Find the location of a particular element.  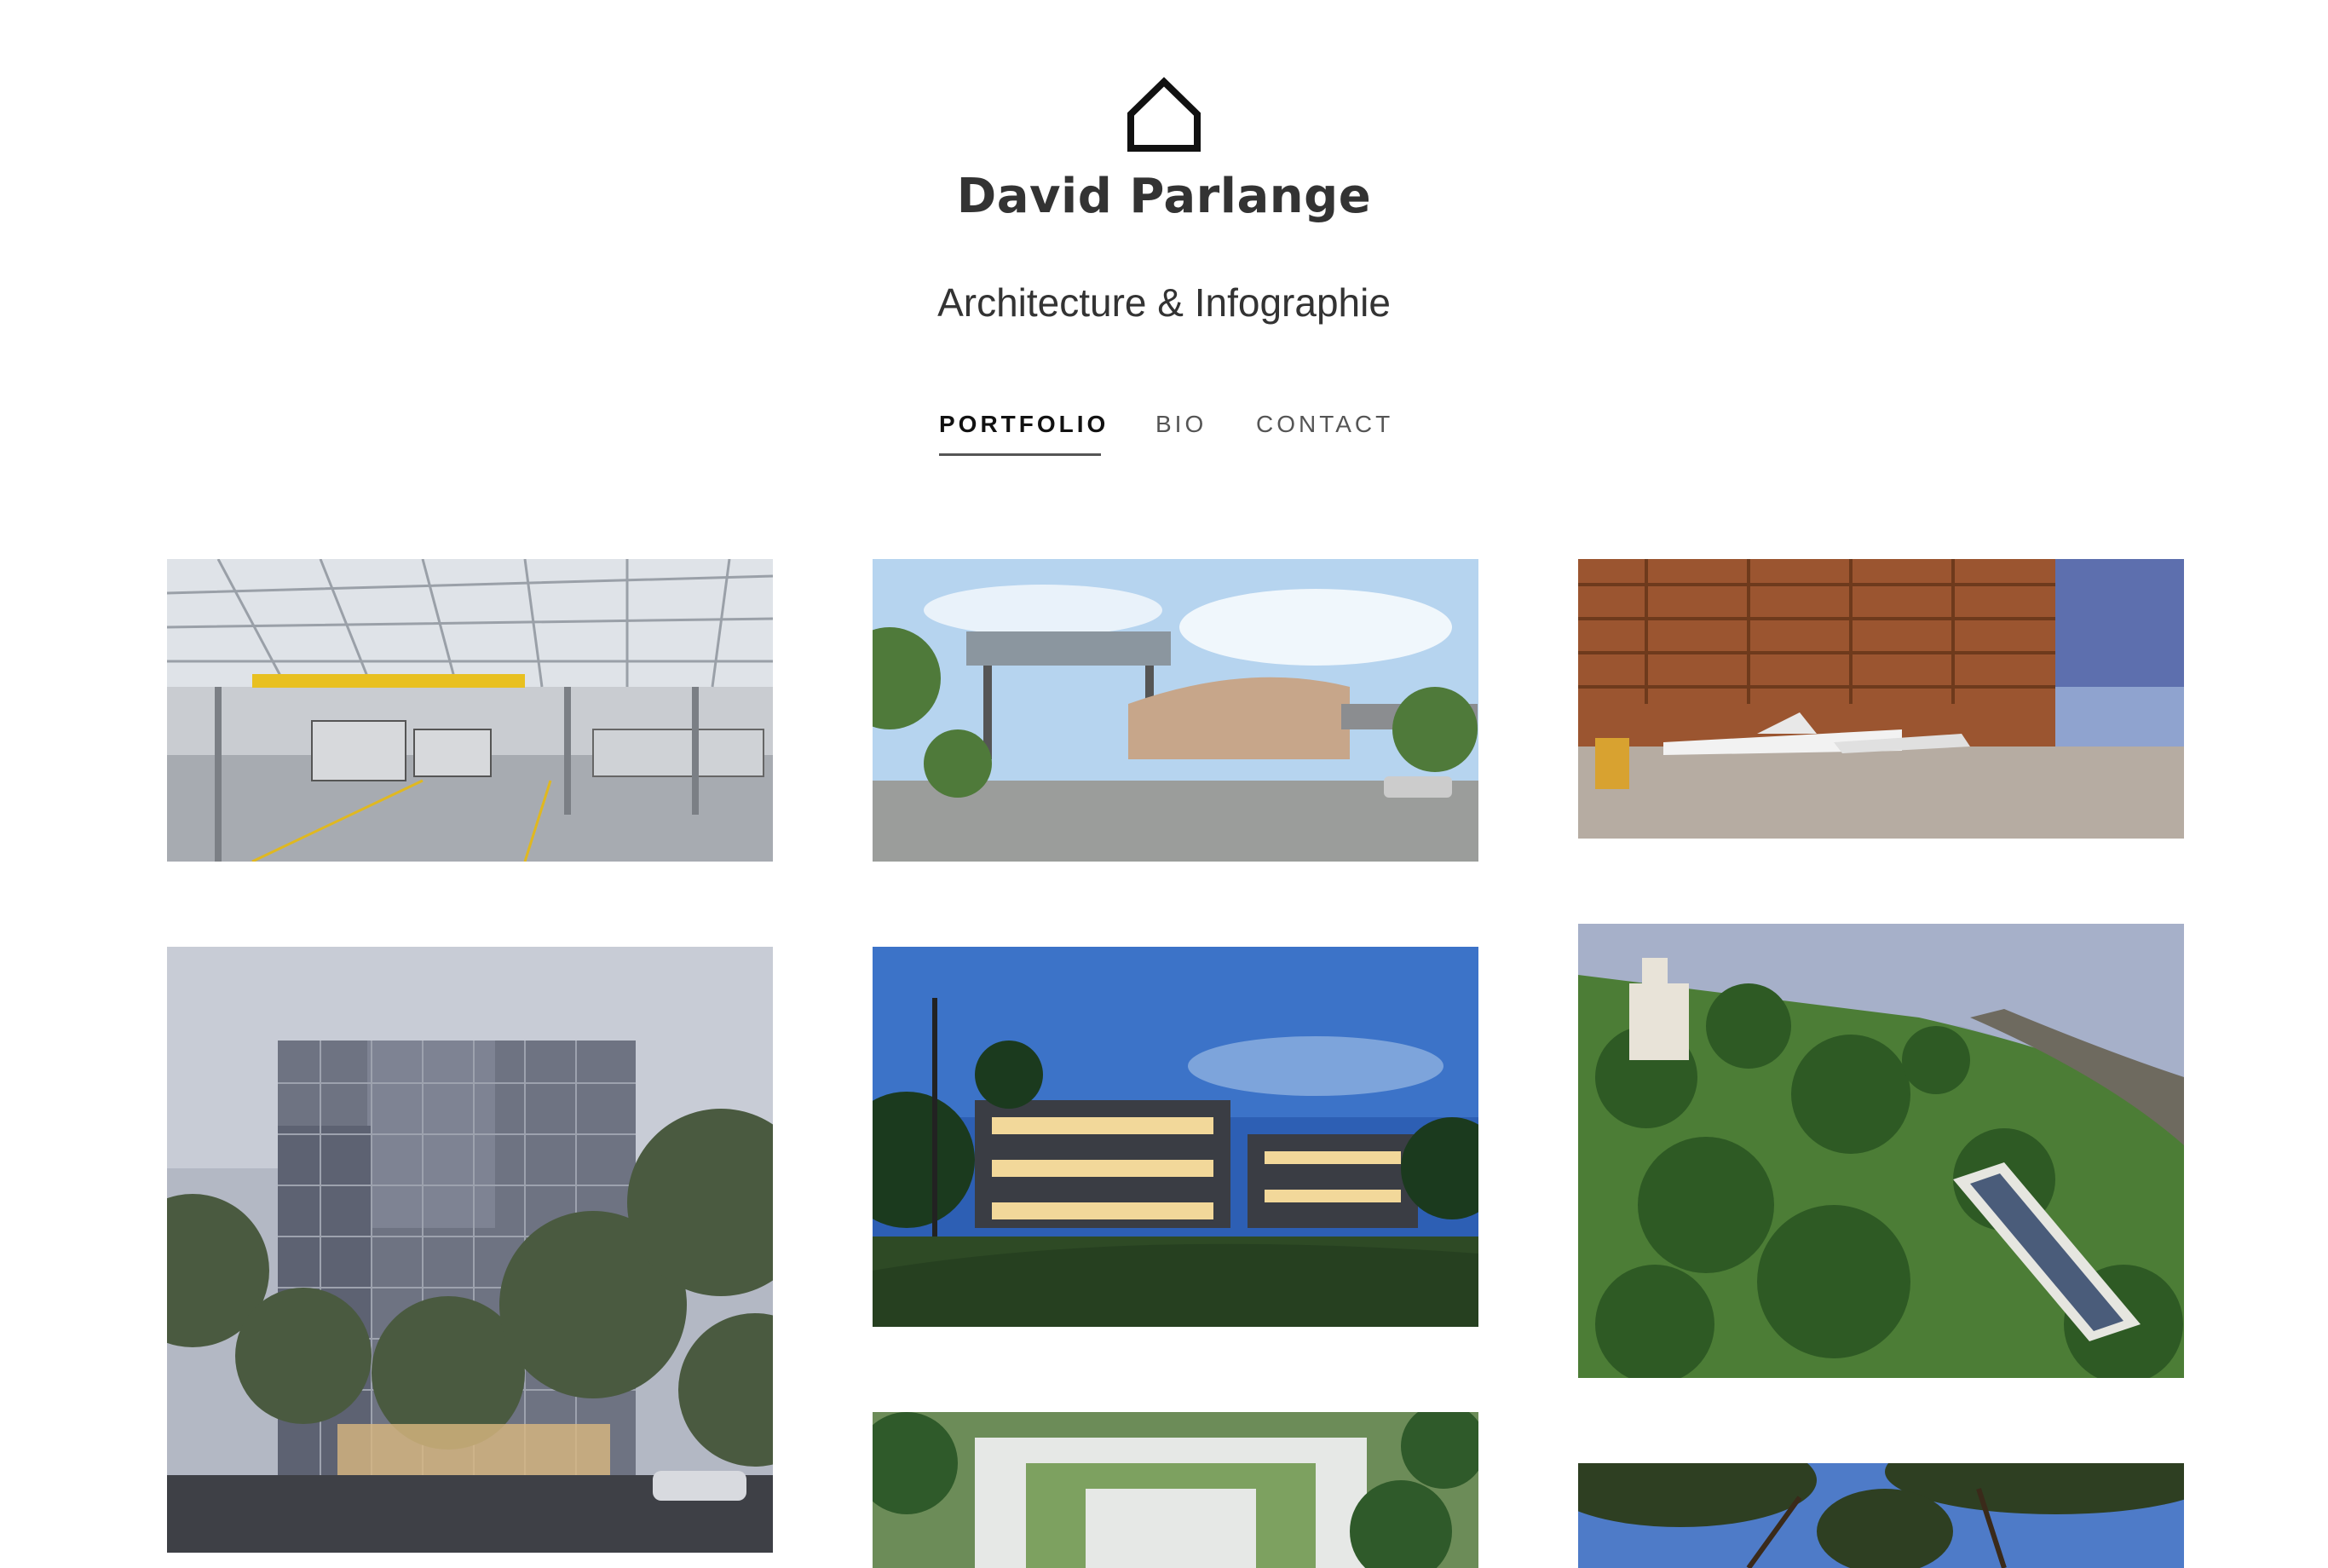

portfolio-tile-night-office is located at coordinates (1175, 1137).